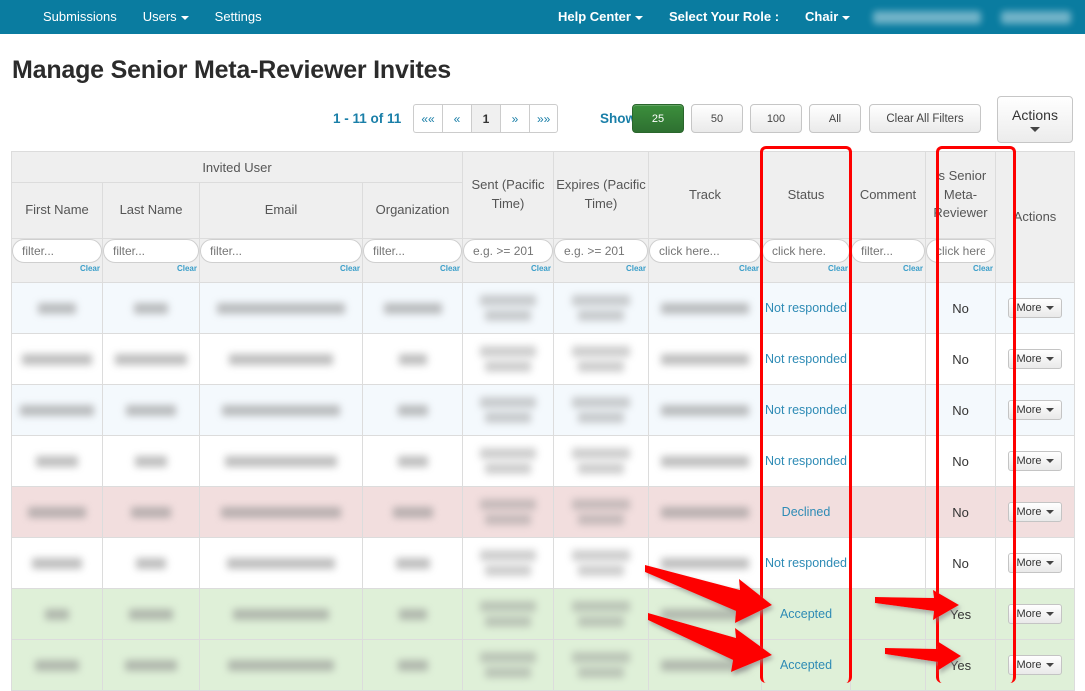 The height and width of the screenshot is (691, 1085). I want to click on nav-item-users: Users, so click(166, 17).